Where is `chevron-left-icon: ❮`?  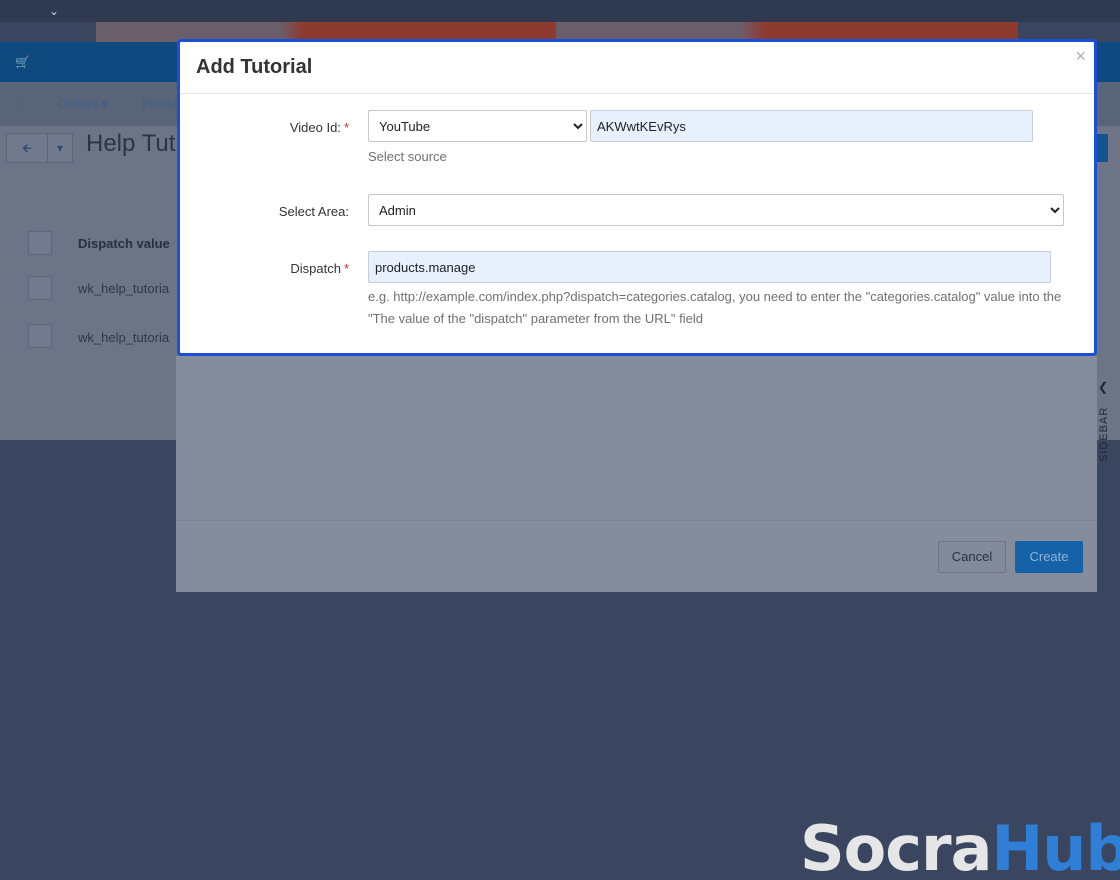
chevron-left-icon: ❮ is located at coordinates (1103, 387).